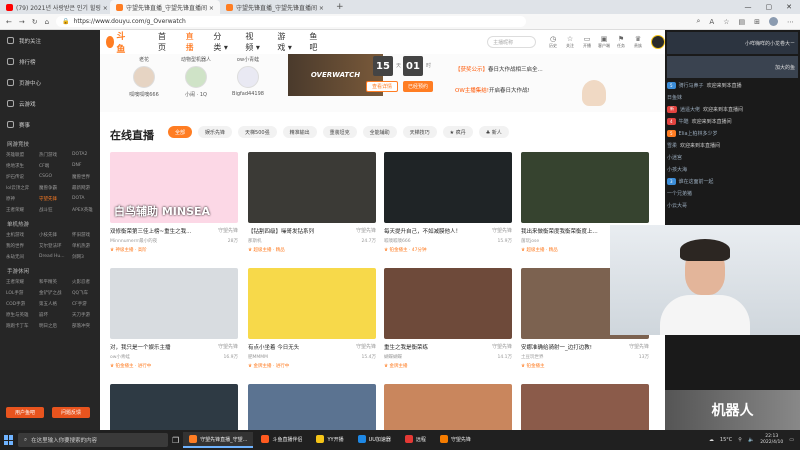  What do you see at coordinates (726, 22) in the screenshot?
I see `favorite-icon: ☆` at bounding box center [726, 22].